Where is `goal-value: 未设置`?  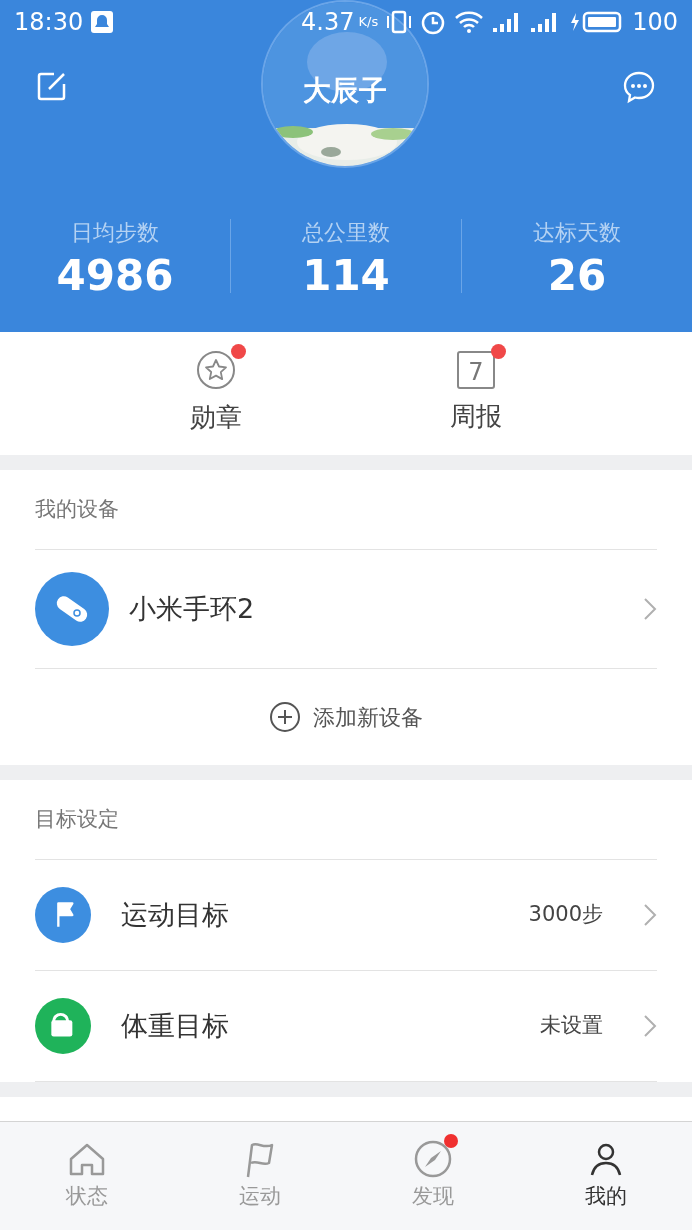 goal-value: 未设置 is located at coordinates (571, 1026).